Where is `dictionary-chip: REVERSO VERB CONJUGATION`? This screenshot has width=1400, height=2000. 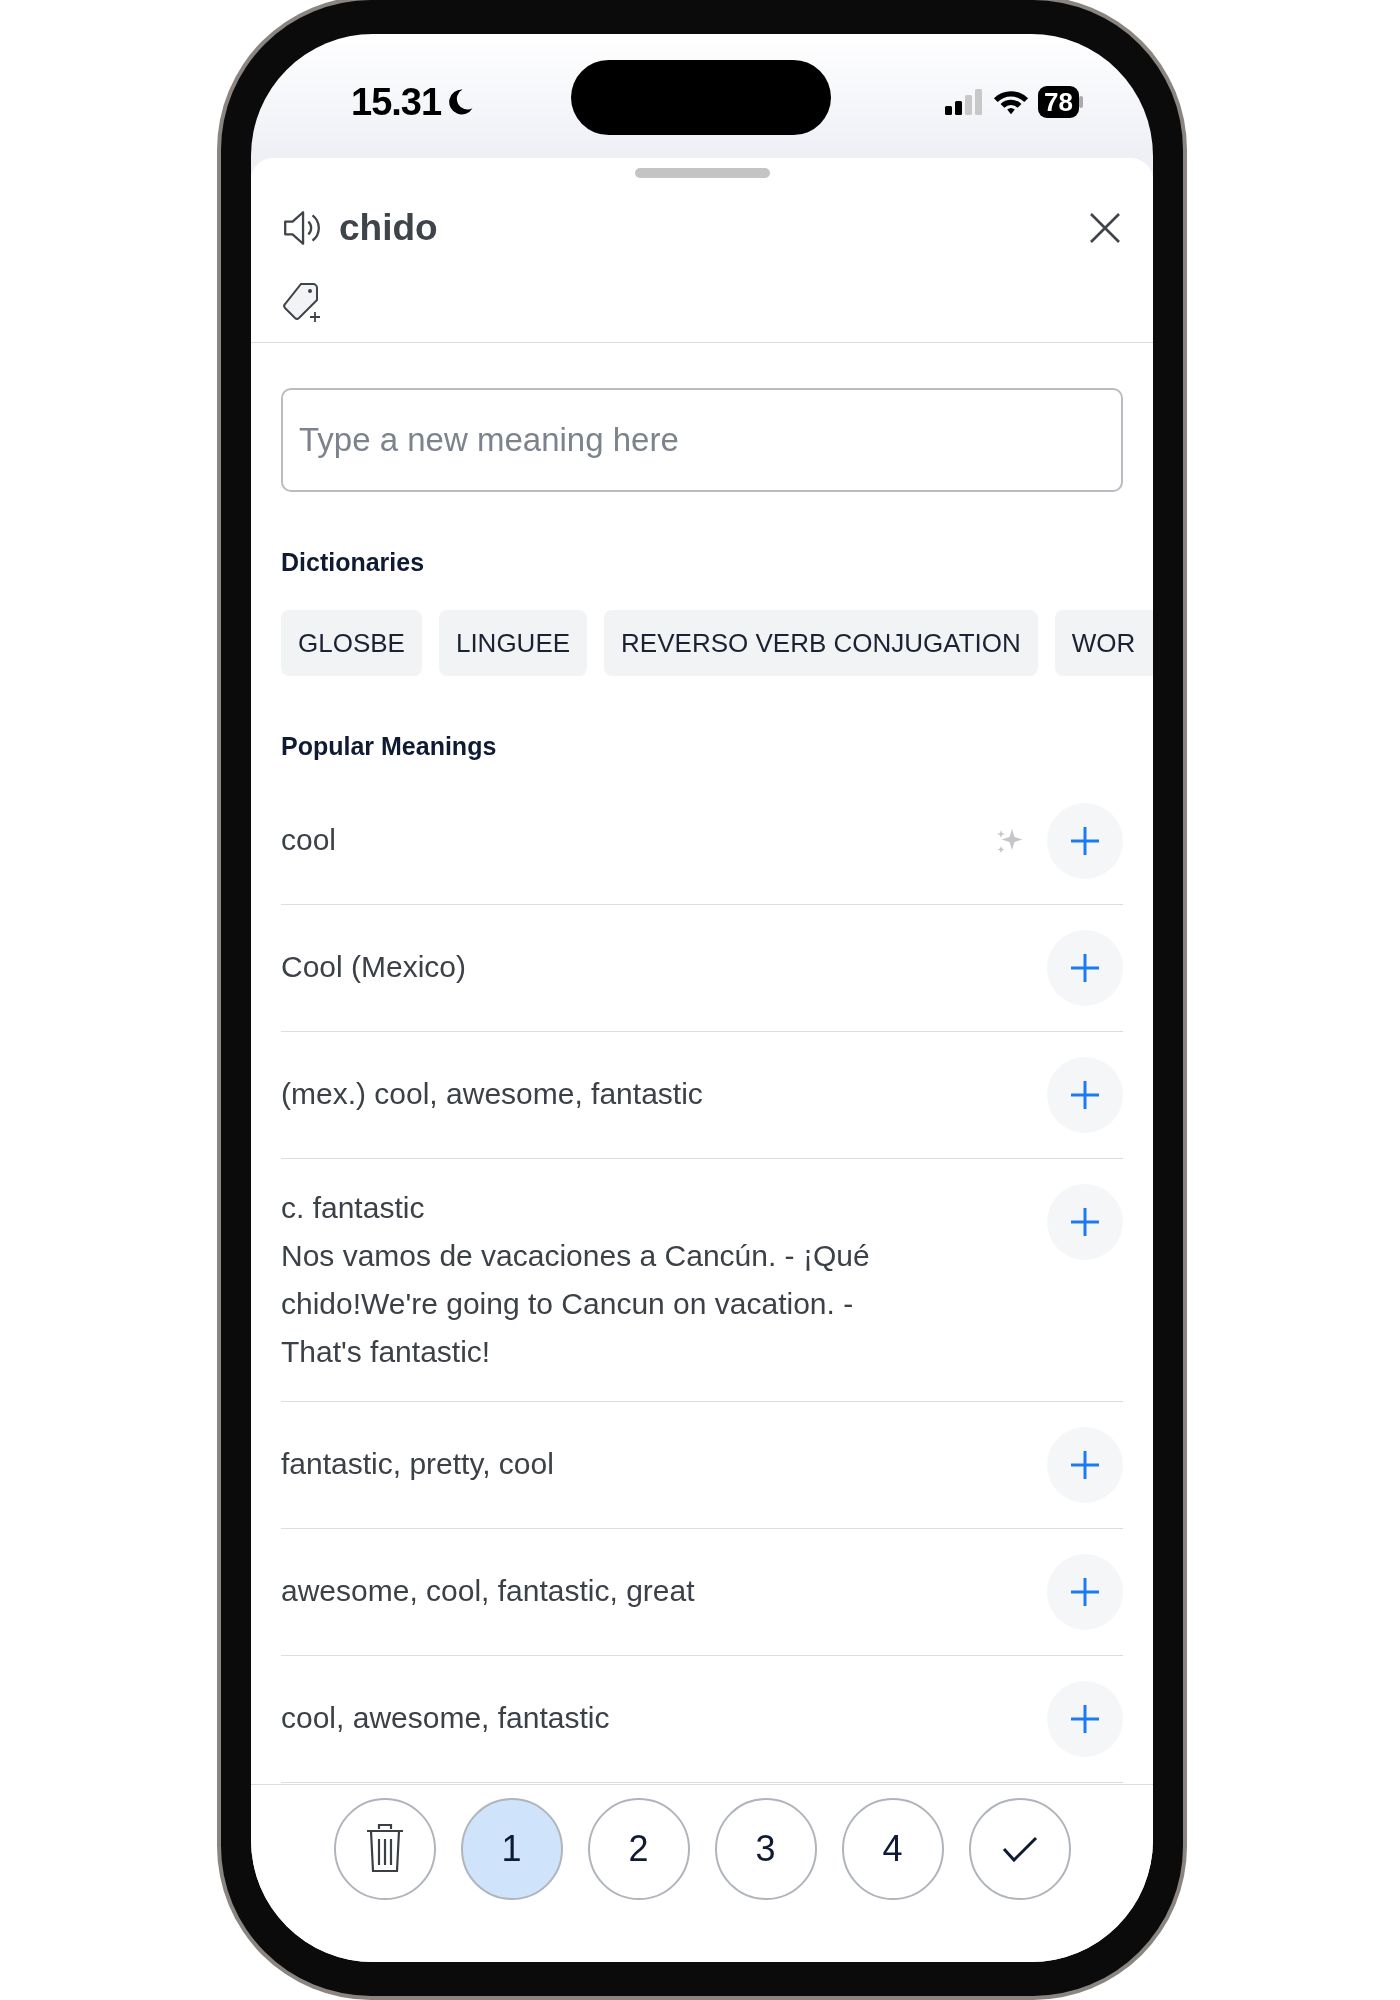 dictionary-chip: REVERSO VERB CONJUGATION is located at coordinates (821, 643).